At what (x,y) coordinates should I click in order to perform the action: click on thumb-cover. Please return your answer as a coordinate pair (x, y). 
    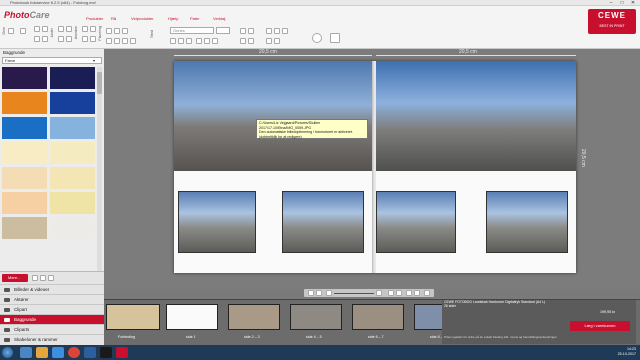
    Looking at the image, I should click on (133, 317).